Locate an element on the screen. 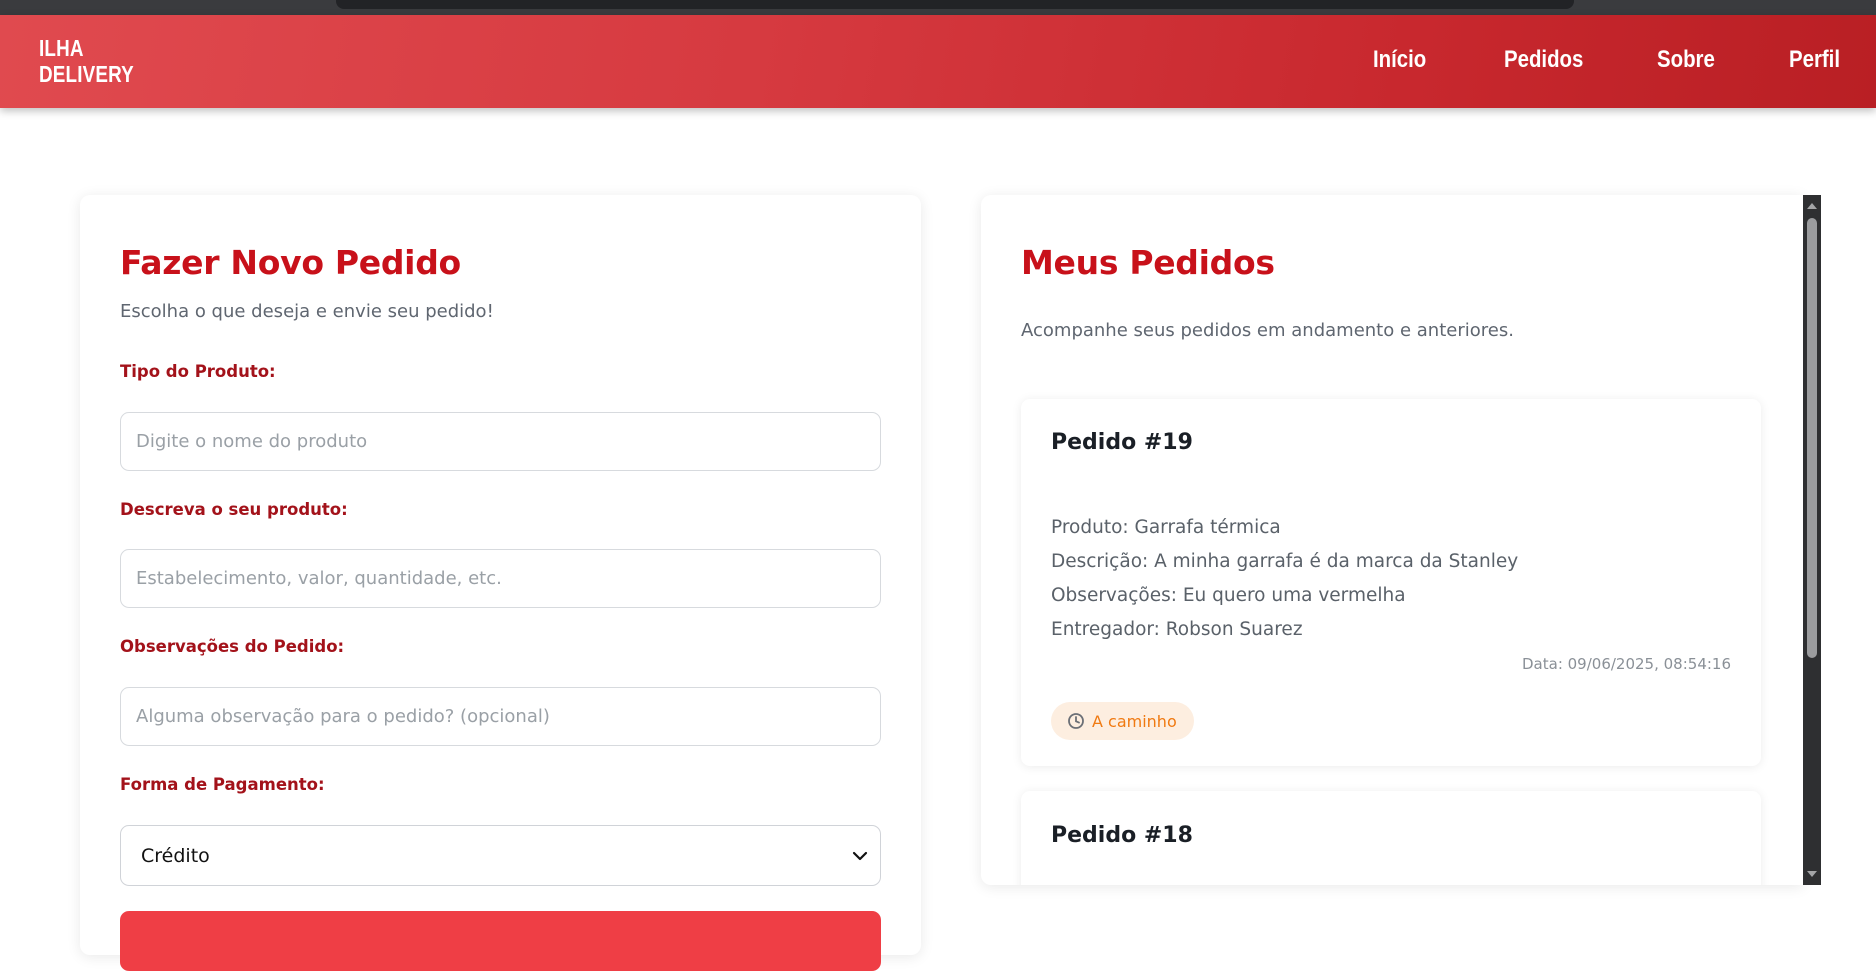 The height and width of the screenshot is (971, 1876). browser-tab-strip is located at coordinates (938, 7).